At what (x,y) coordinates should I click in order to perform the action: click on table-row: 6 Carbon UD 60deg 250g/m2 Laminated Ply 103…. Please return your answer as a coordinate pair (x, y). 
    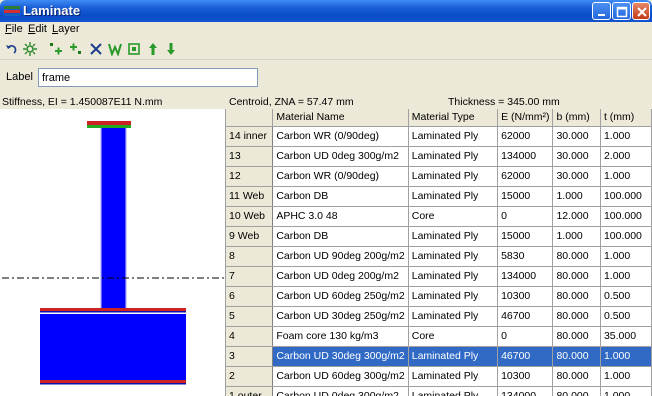
    Looking at the image, I should click on (439, 296).